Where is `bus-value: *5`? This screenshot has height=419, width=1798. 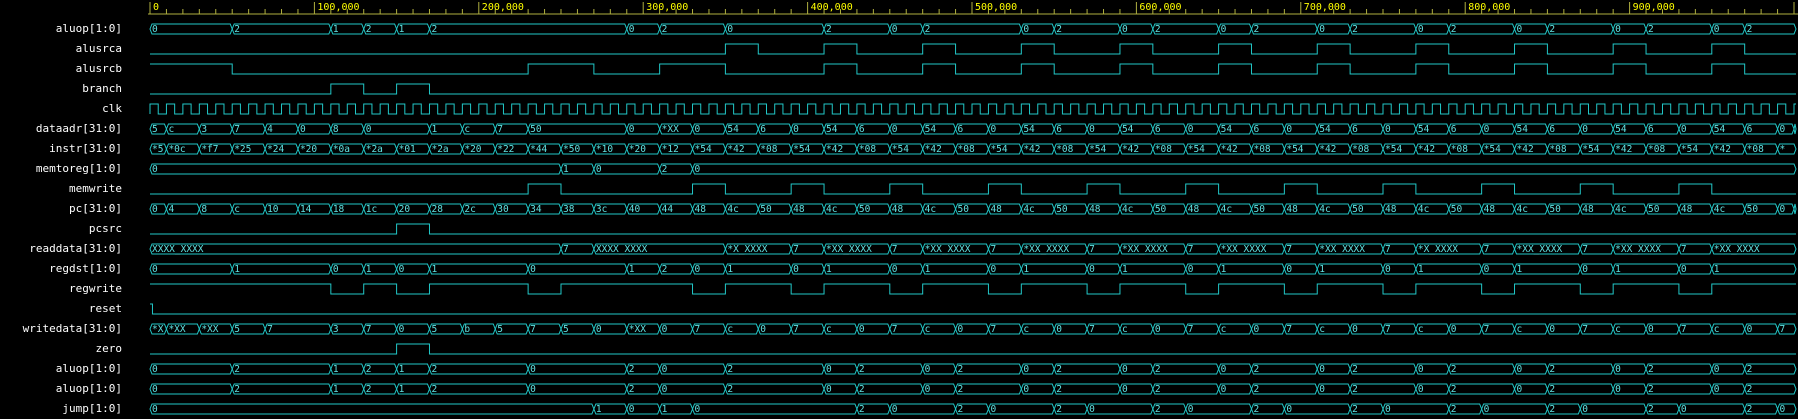
bus-value: *5 is located at coordinates (157, 149).